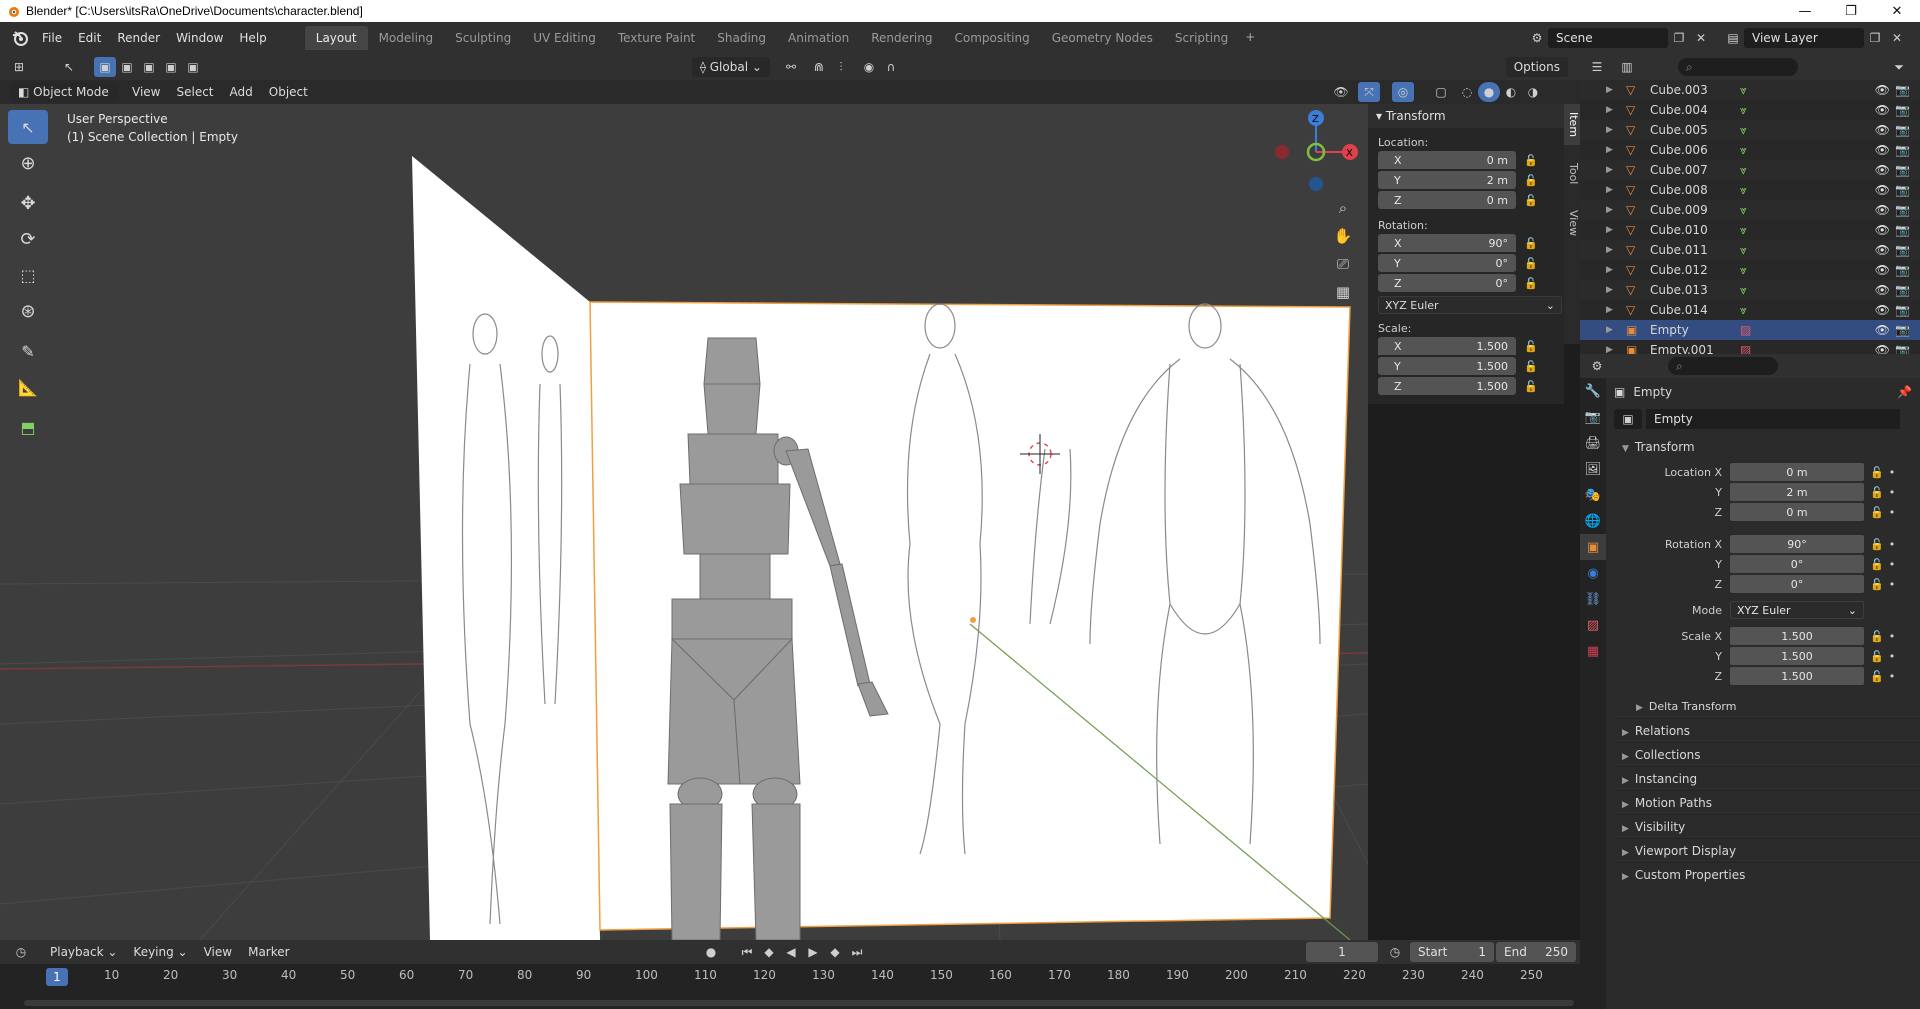  What do you see at coordinates (1250, 37) in the screenshot?
I see `add-workspace-icon: +` at bounding box center [1250, 37].